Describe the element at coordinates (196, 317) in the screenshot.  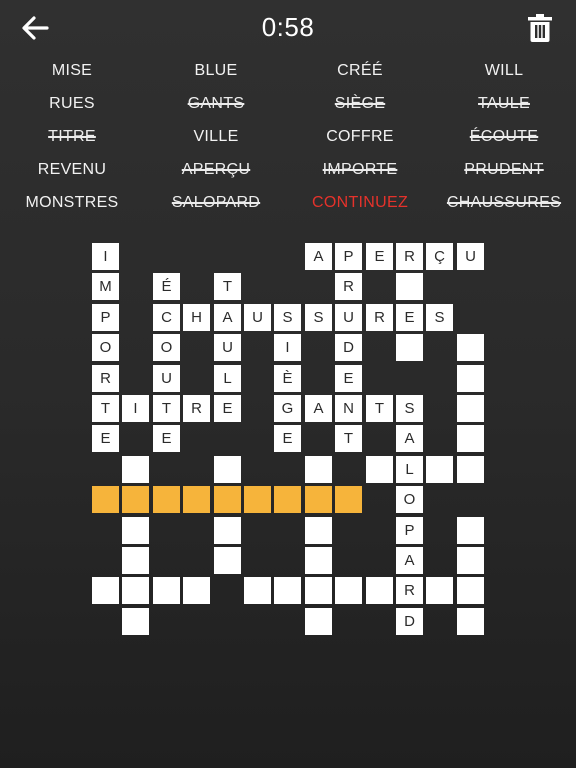
I see `grid-cell: H` at that location.